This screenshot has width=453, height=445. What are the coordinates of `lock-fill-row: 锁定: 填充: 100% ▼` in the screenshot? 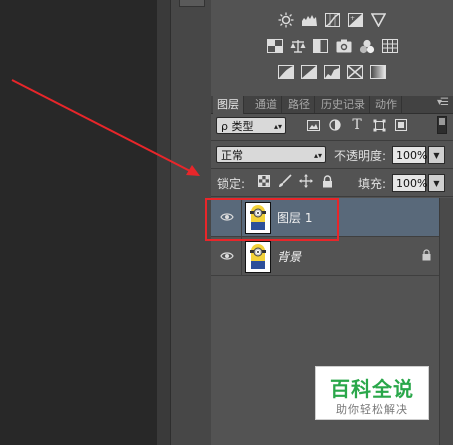 It's located at (332, 183).